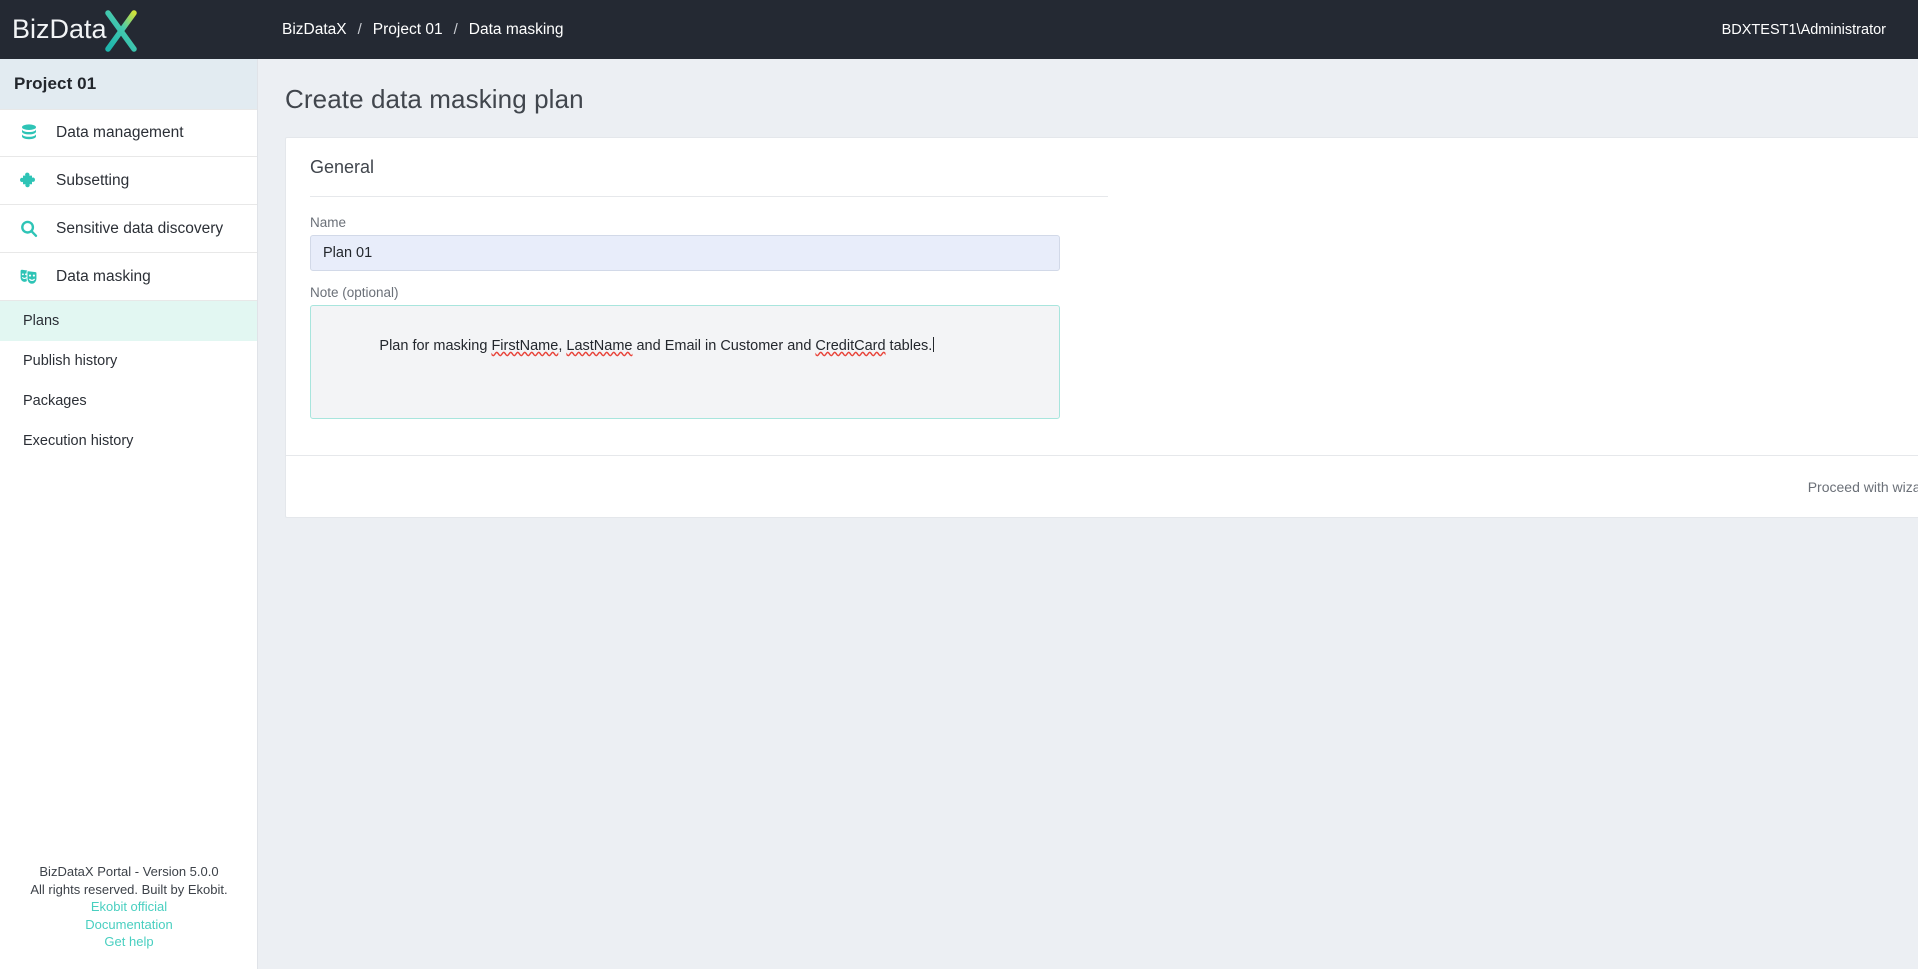  I want to click on ekobit-official-link: Ekobit official, so click(129, 907).